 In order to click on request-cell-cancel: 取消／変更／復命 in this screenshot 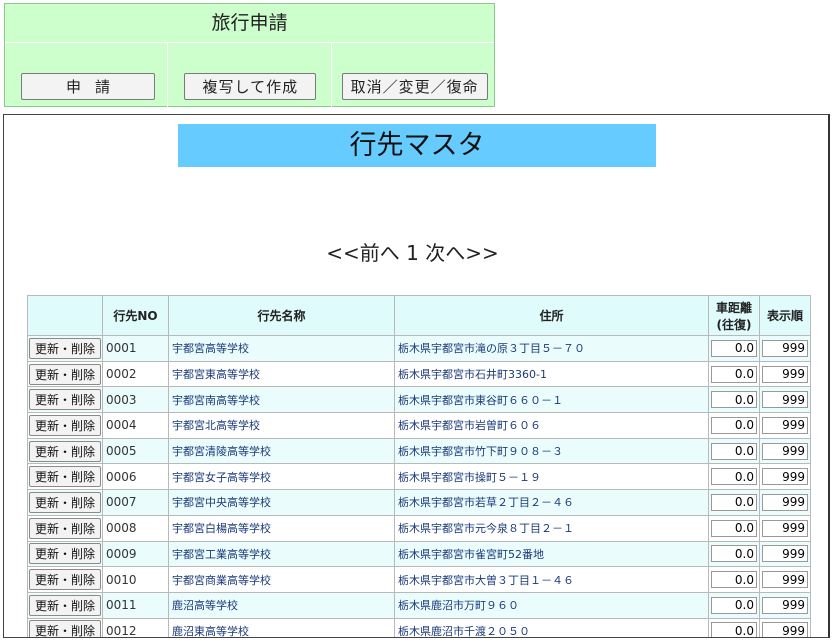, I will do `click(413, 75)`.